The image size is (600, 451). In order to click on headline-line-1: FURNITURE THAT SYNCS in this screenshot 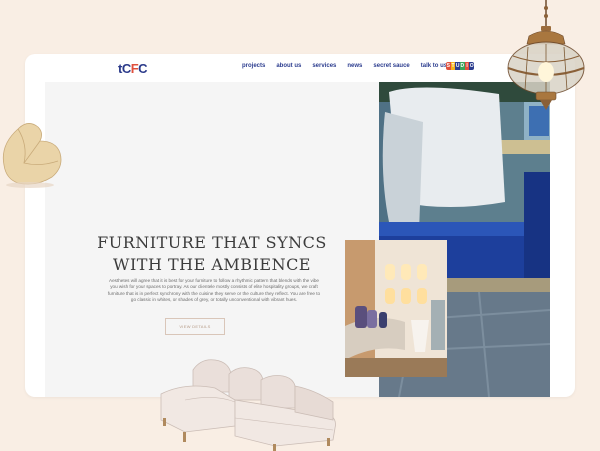, I will do `click(212, 242)`.